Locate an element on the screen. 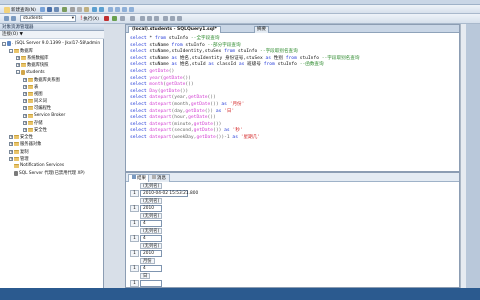 This screenshot has width=480, height=300. copy-icon is located at coordinates (79, 9).